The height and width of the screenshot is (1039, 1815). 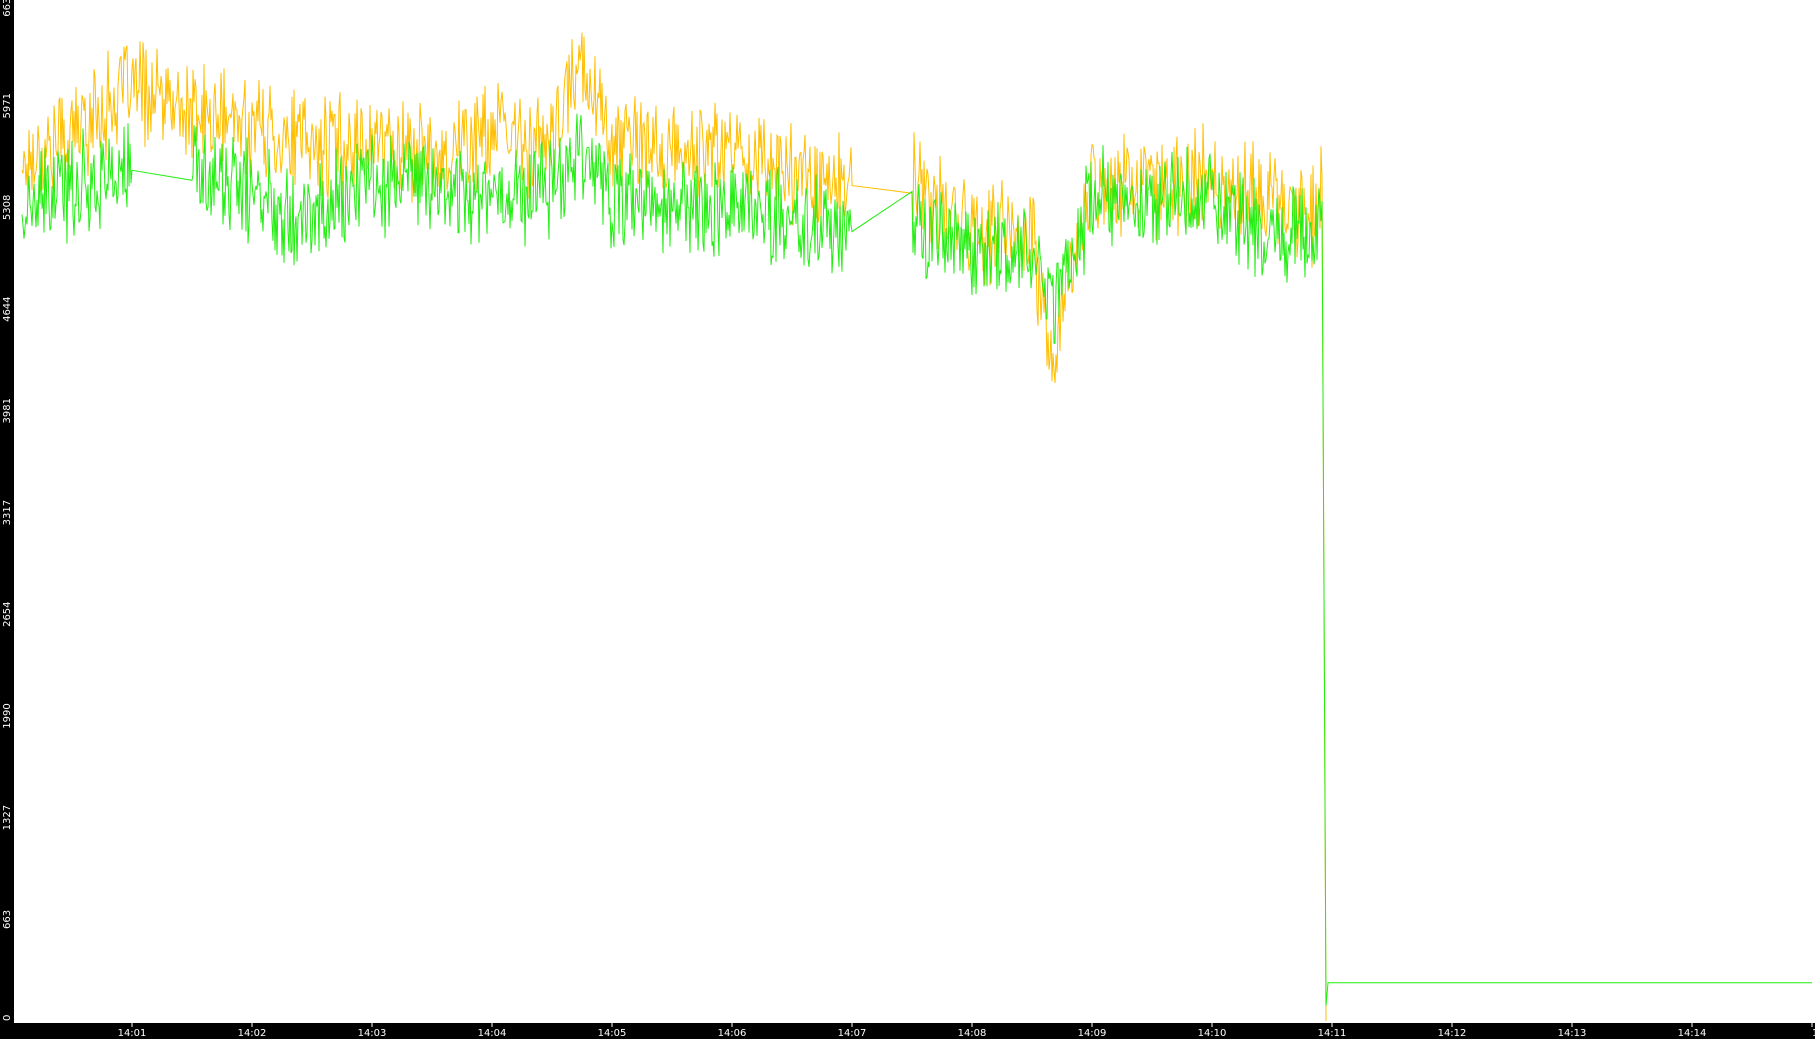 I want to click on y-tick-label: 3981, so click(x=7, y=410).